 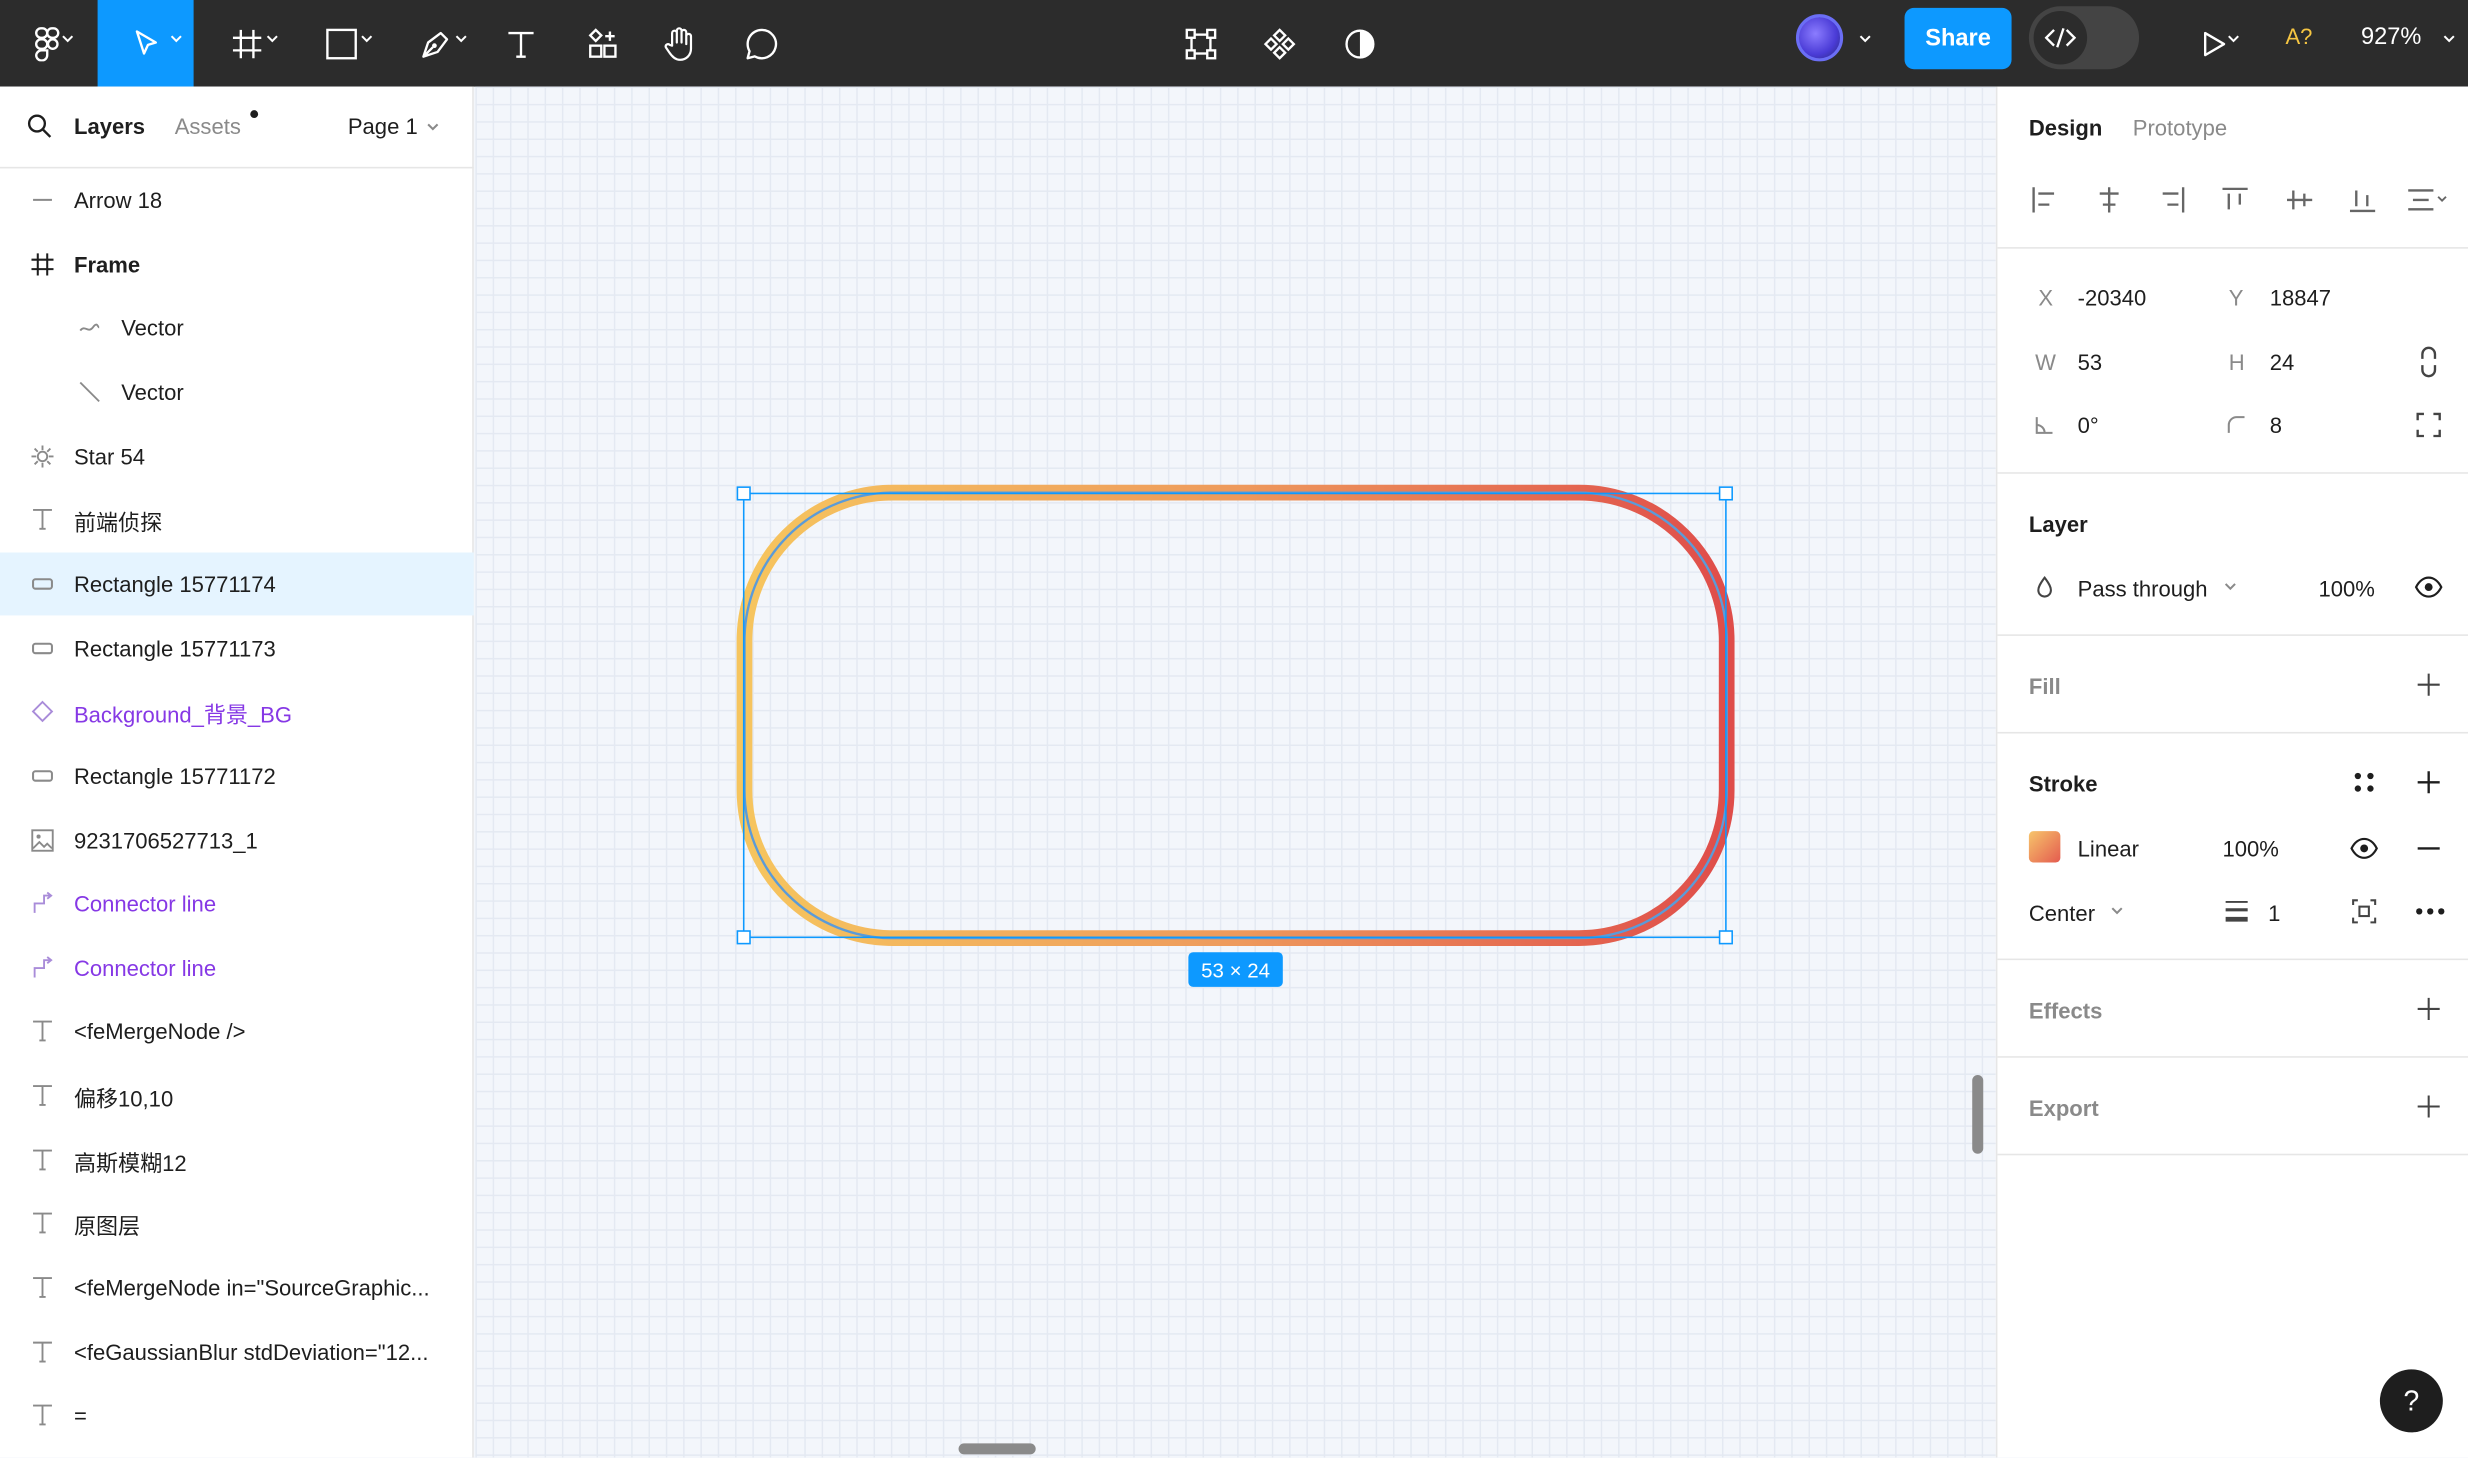 What do you see at coordinates (2090, 361) in the screenshot?
I see `w-input: 53` at bounding box center [2090, 361].